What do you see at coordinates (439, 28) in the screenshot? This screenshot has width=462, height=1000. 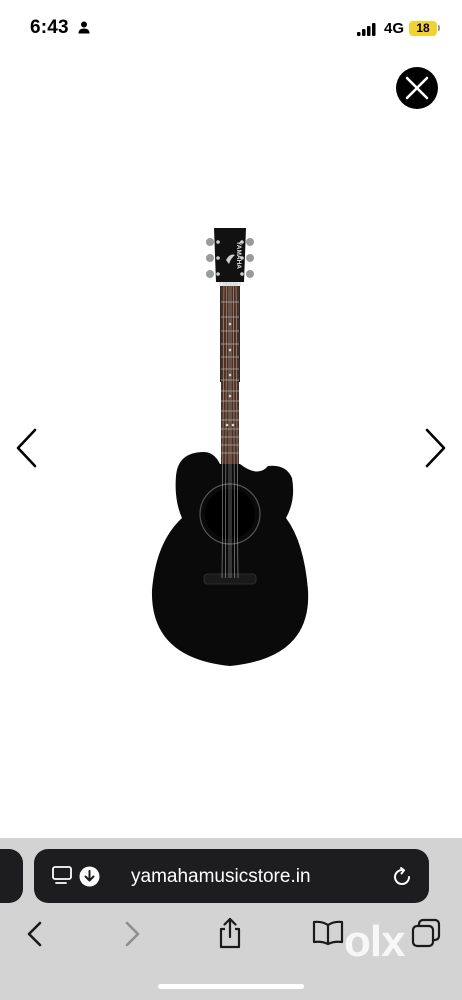 I see `battery-cap` at bounding box center [439, 28].